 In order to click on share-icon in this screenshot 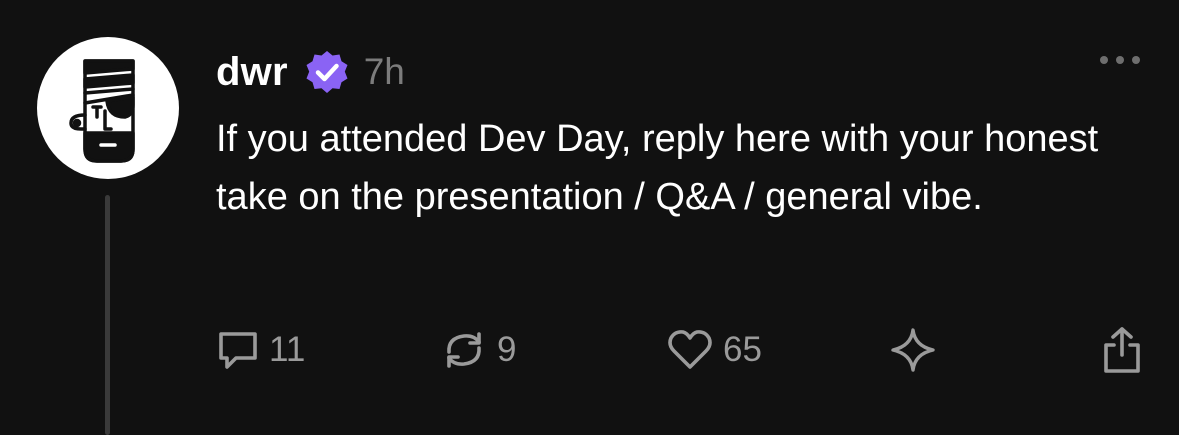, I will do `click(1122, 350)`.